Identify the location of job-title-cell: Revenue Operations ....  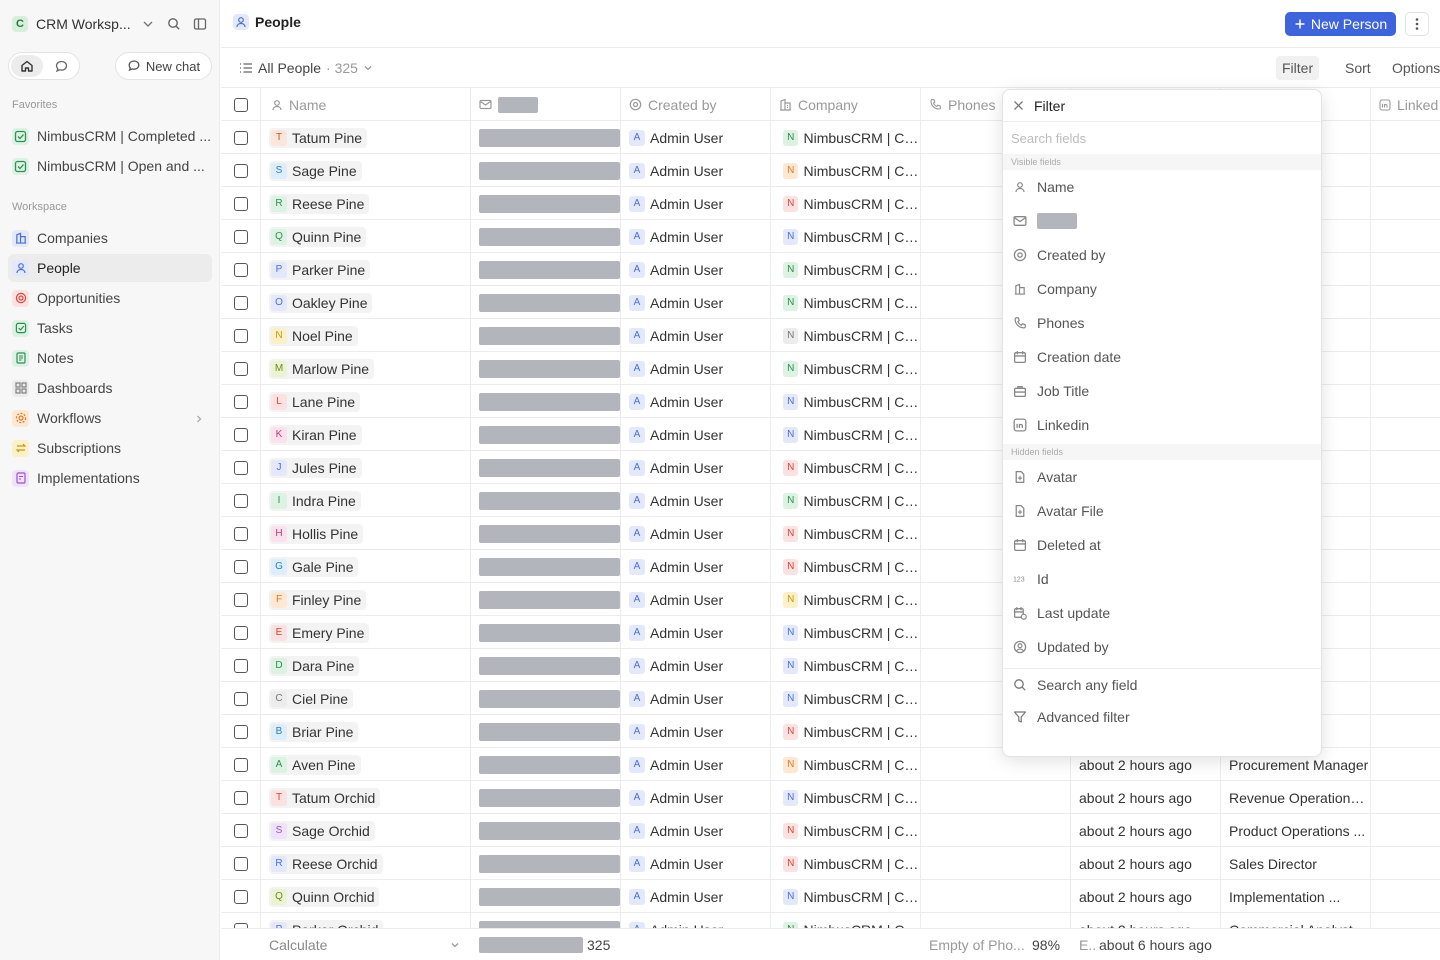
(1296, 797).